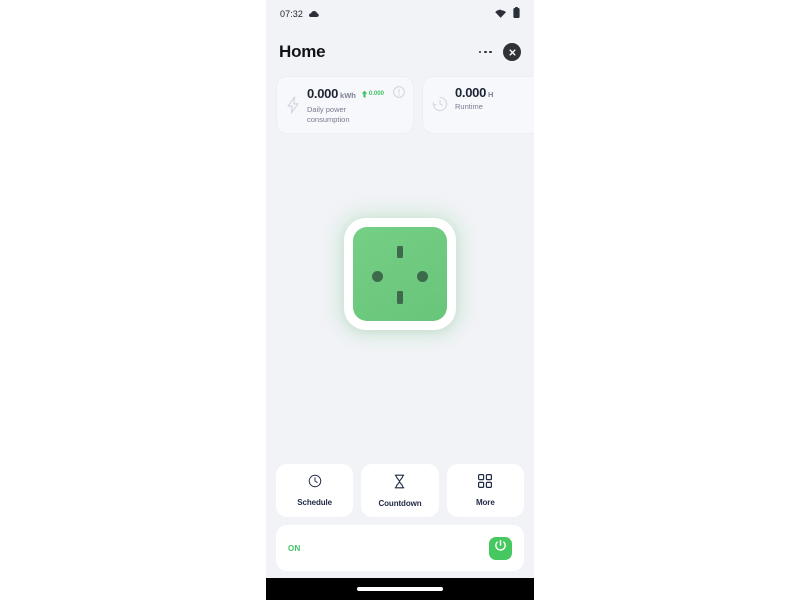  Describe the element at coordinates (512, 52) in the screenshot. I see `close-icon` at that location.